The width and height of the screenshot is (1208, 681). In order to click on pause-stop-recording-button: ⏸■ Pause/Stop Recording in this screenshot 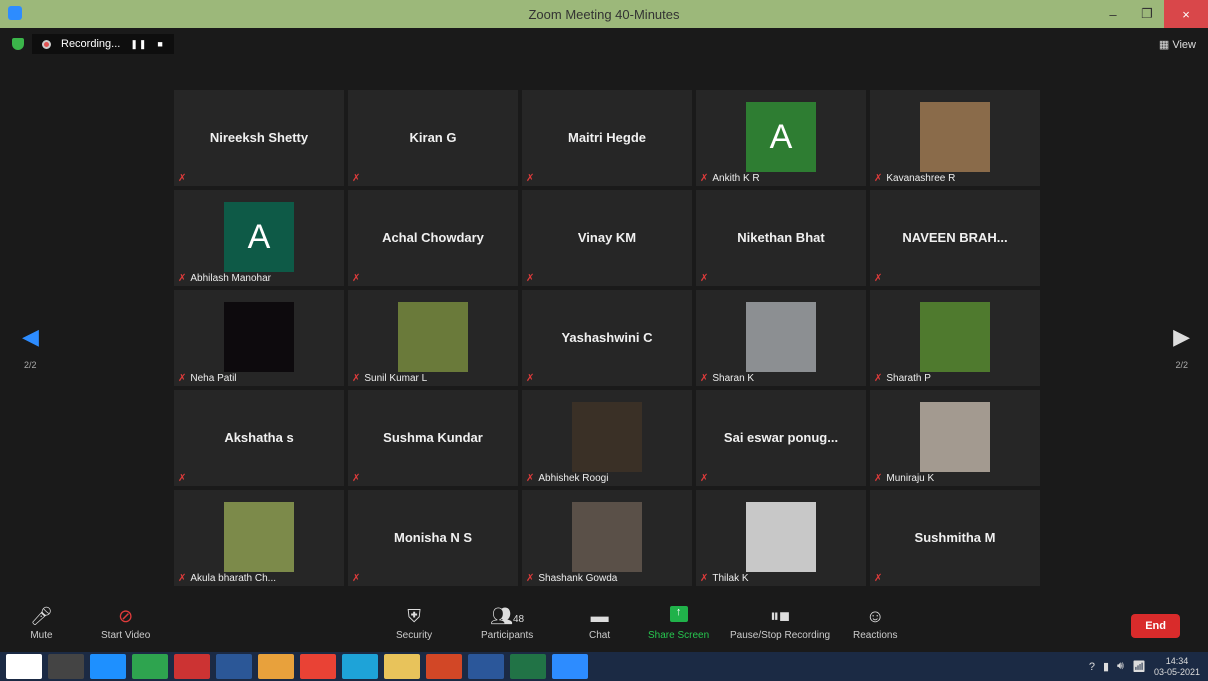, I will do `click(780, 623)`.